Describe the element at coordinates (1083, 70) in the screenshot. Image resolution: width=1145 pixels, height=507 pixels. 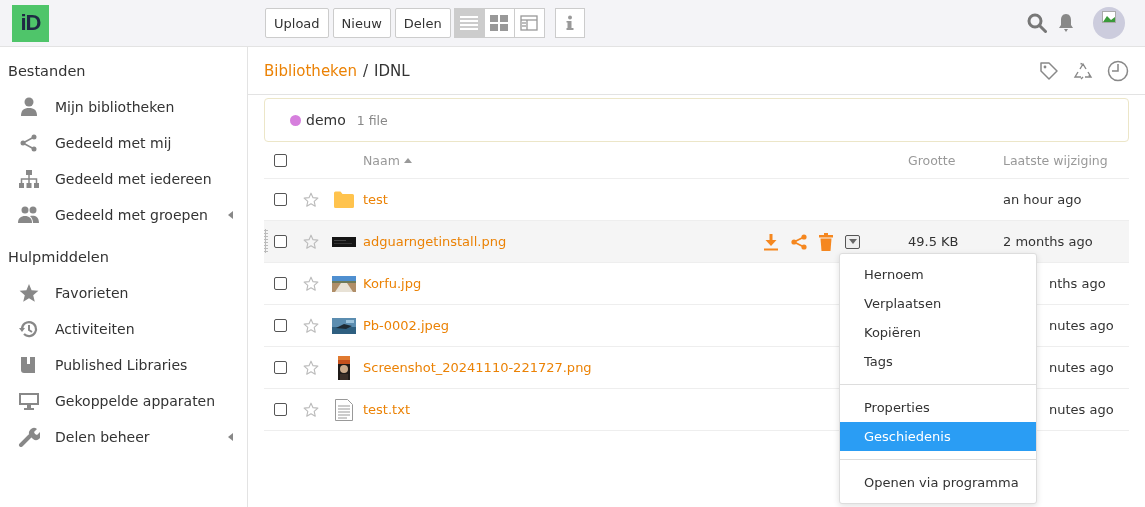
I see `recycle-icon` at that location.